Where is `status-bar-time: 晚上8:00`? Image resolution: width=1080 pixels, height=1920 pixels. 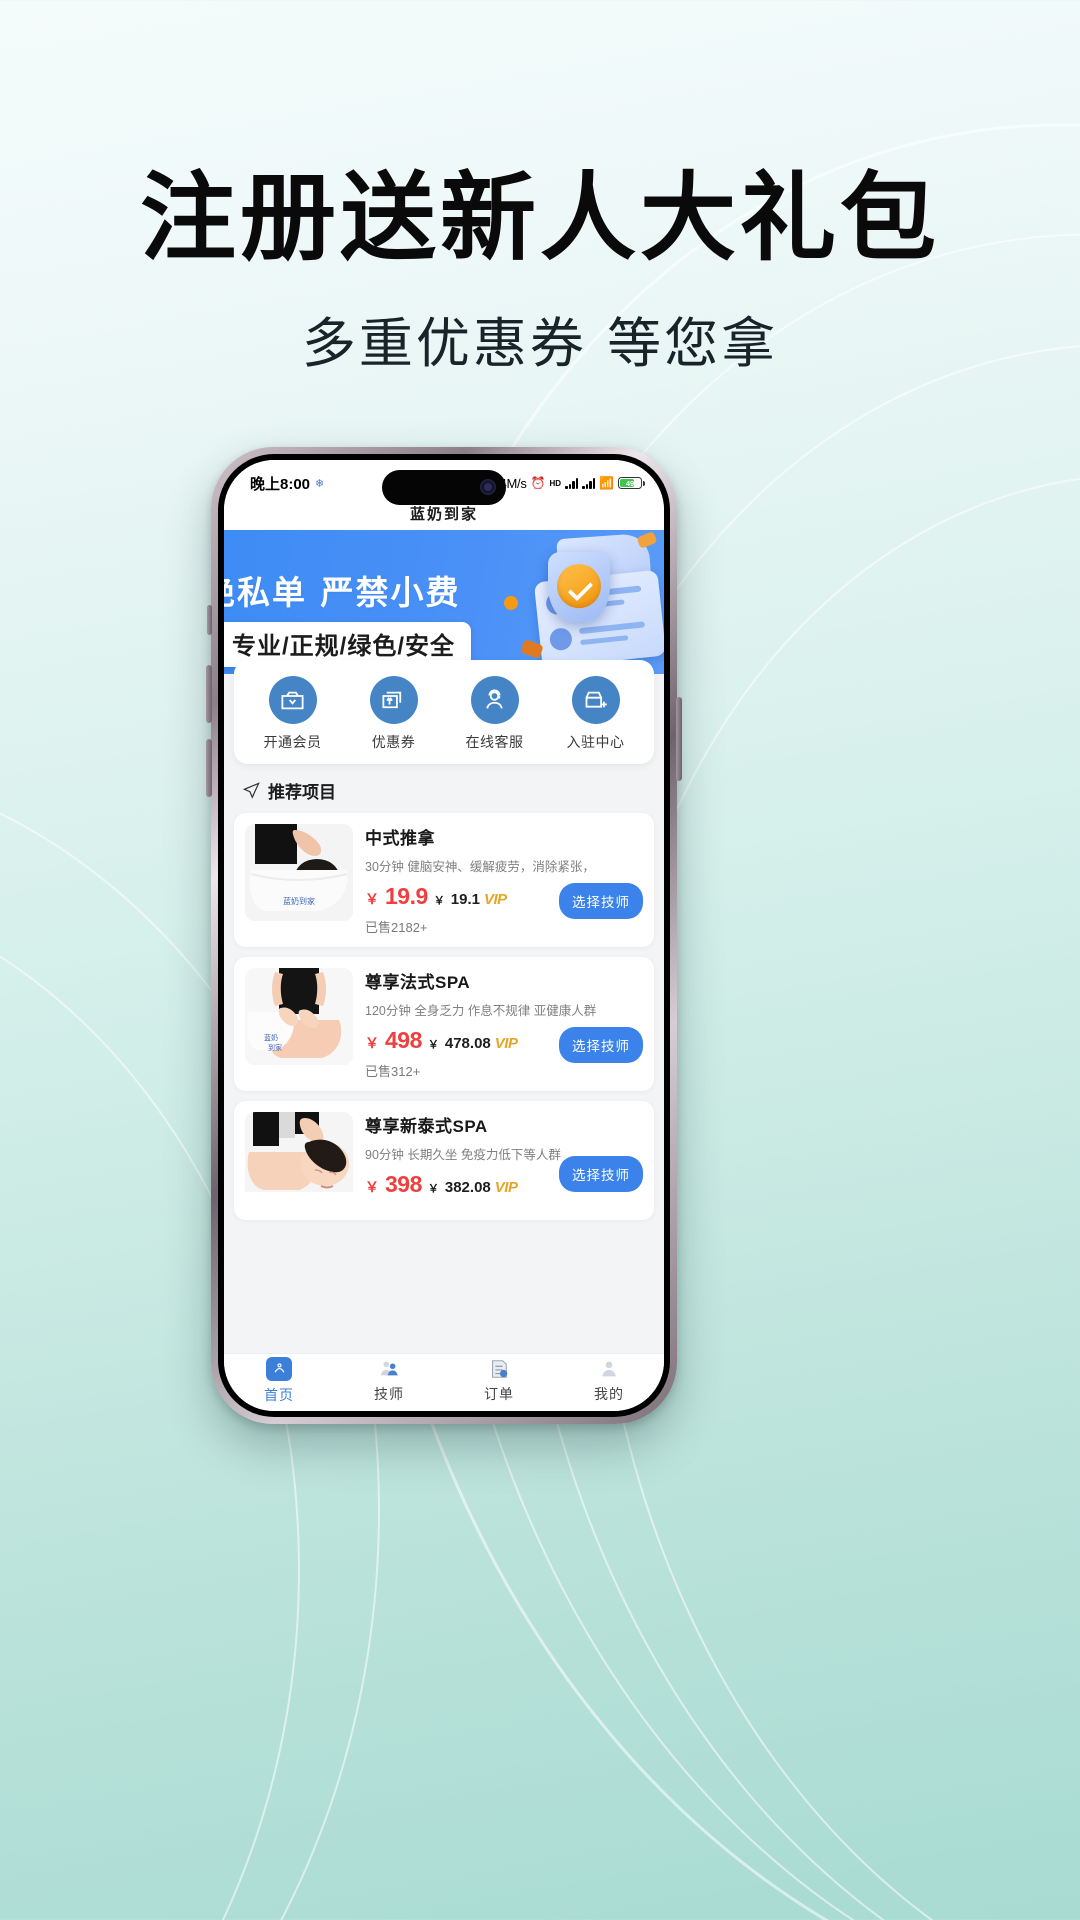 status-bar-time: 晚上8:00 is located at coordinates (280, 484).